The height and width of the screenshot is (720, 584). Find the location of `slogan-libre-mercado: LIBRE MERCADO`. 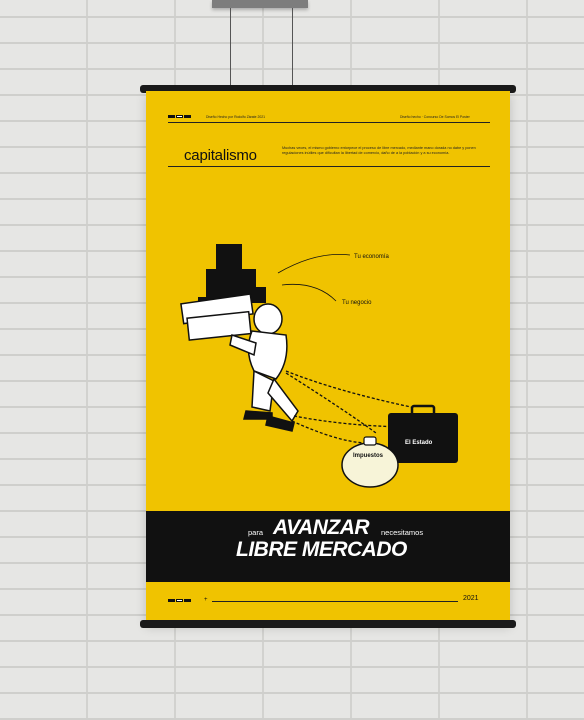

slogan-libre-mercado: LIBRE MERCADO is located at coordinates (321, 549).